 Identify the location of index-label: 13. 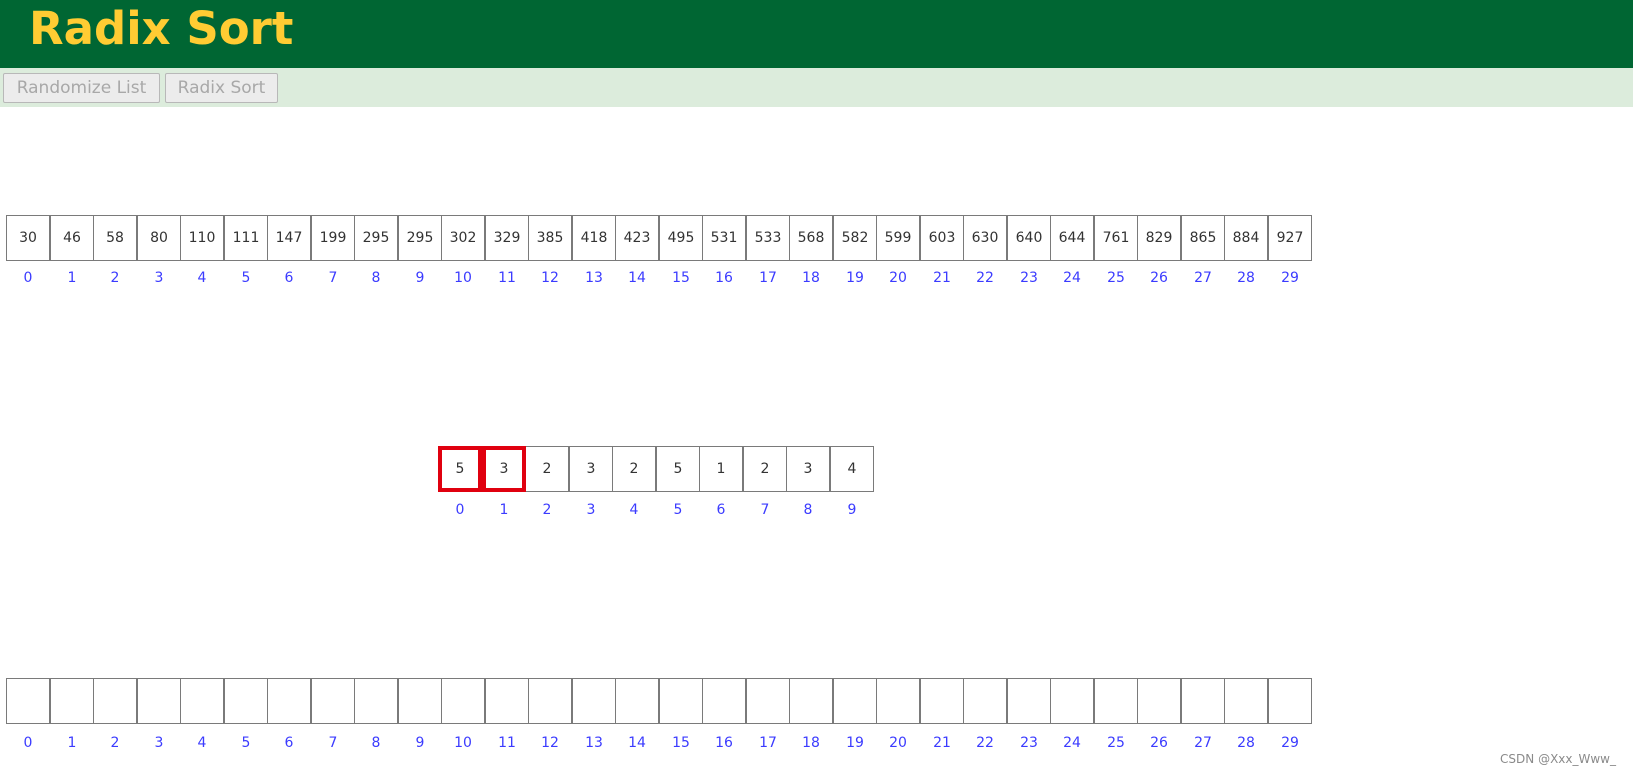
(594, 278).